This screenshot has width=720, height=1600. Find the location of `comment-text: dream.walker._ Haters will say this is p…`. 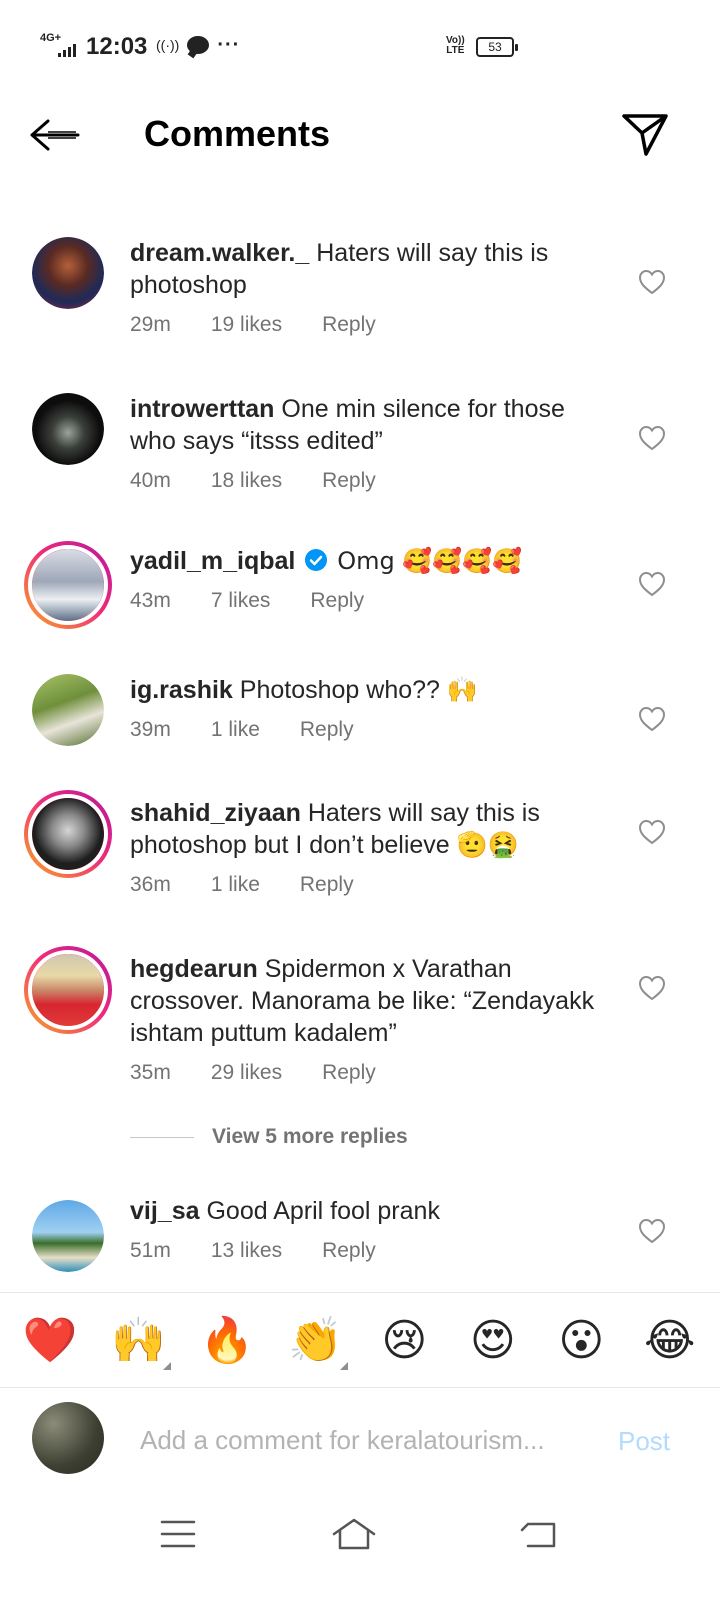

comment-text: dream.walker._ Haters will say this is p… is located at coordinates (370, 269).